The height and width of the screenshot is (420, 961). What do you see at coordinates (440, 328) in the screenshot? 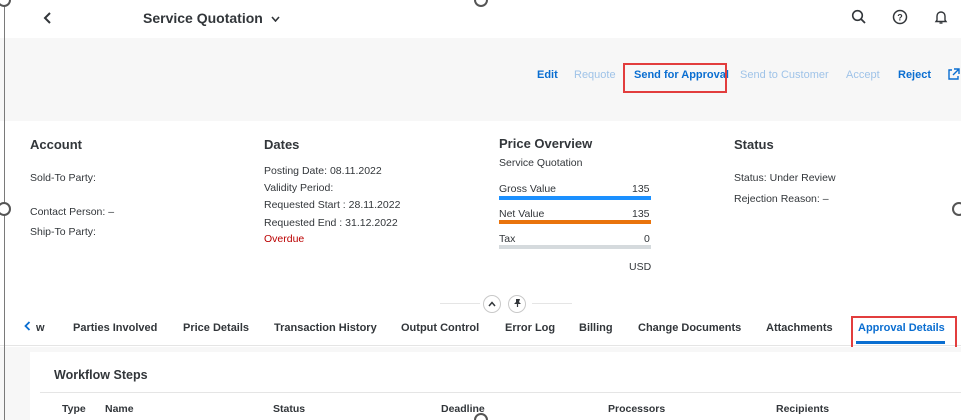
I see `tab-output-control: Output Control` at bounding box center [440, 328].